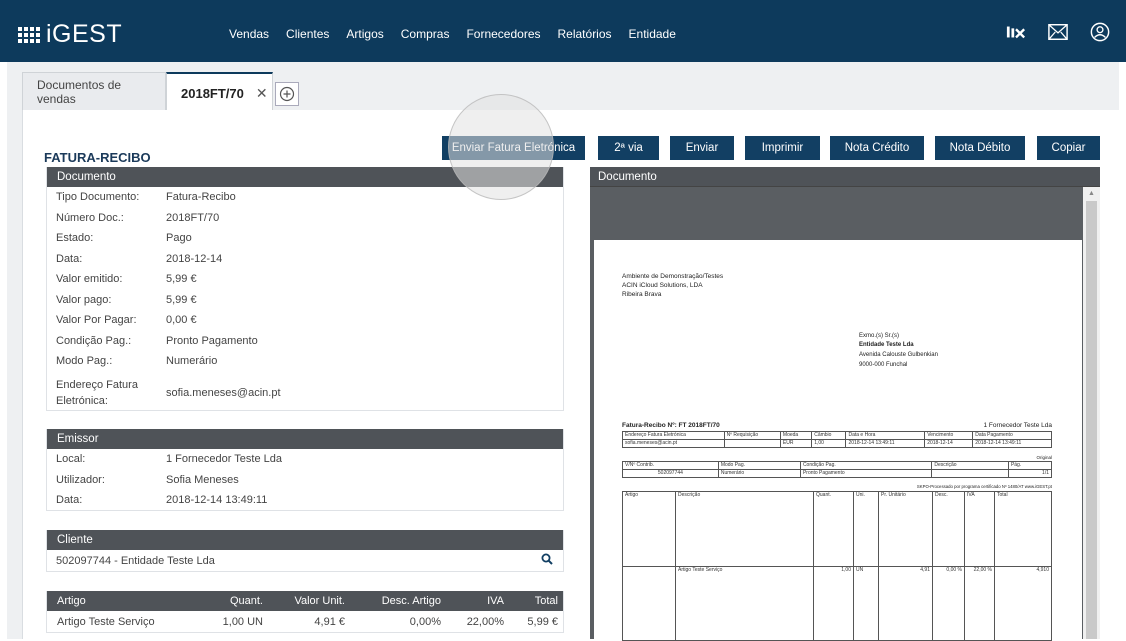 Image resolution: width=1126 pixels, height=641 pixels. What do you see at coordinates (1023, 529) in the screenshot?
I see `cell: Total` at bounding box center [1023, 529].